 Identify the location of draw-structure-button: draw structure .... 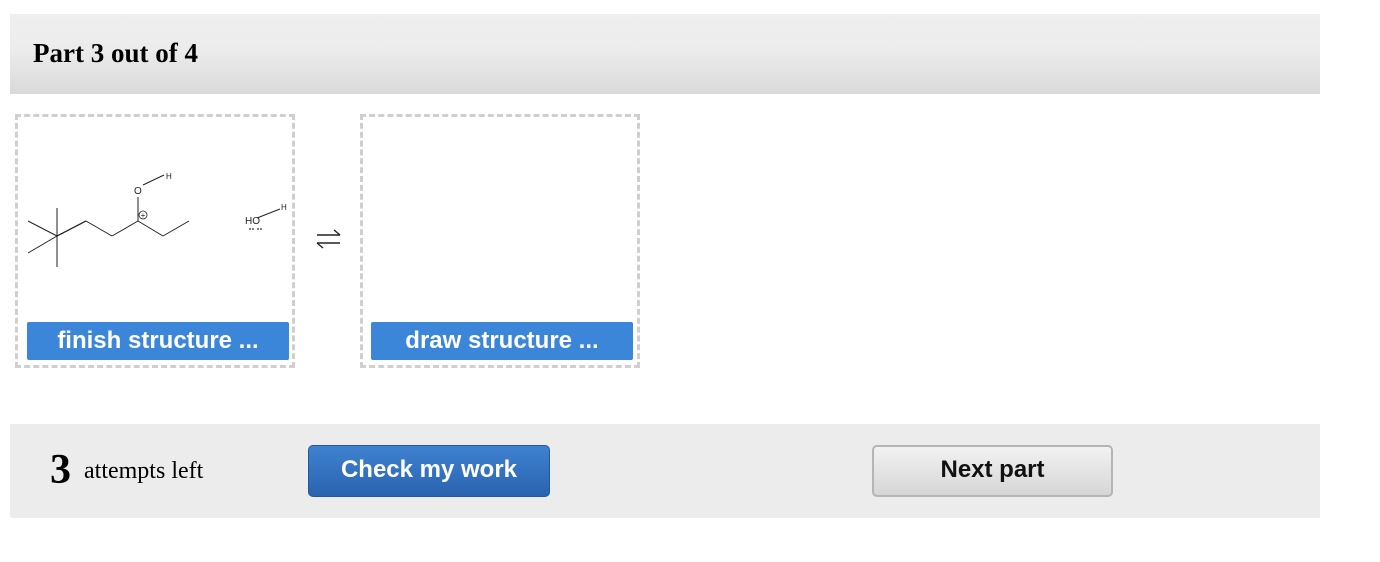
(502, 341).